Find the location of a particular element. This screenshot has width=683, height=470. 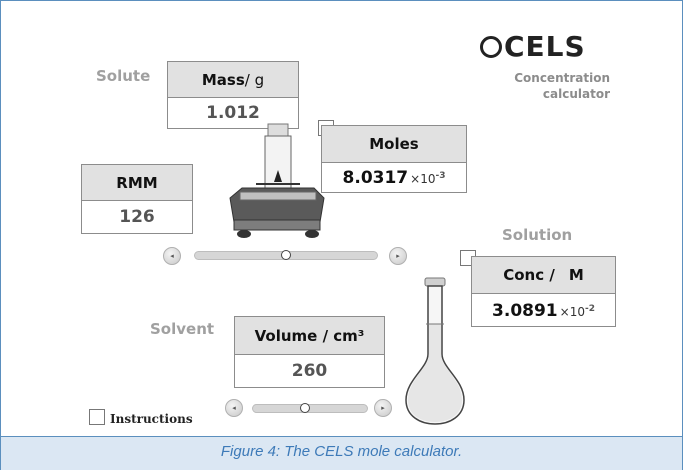

instructions-checkbox is located at coordinates (97, 417).